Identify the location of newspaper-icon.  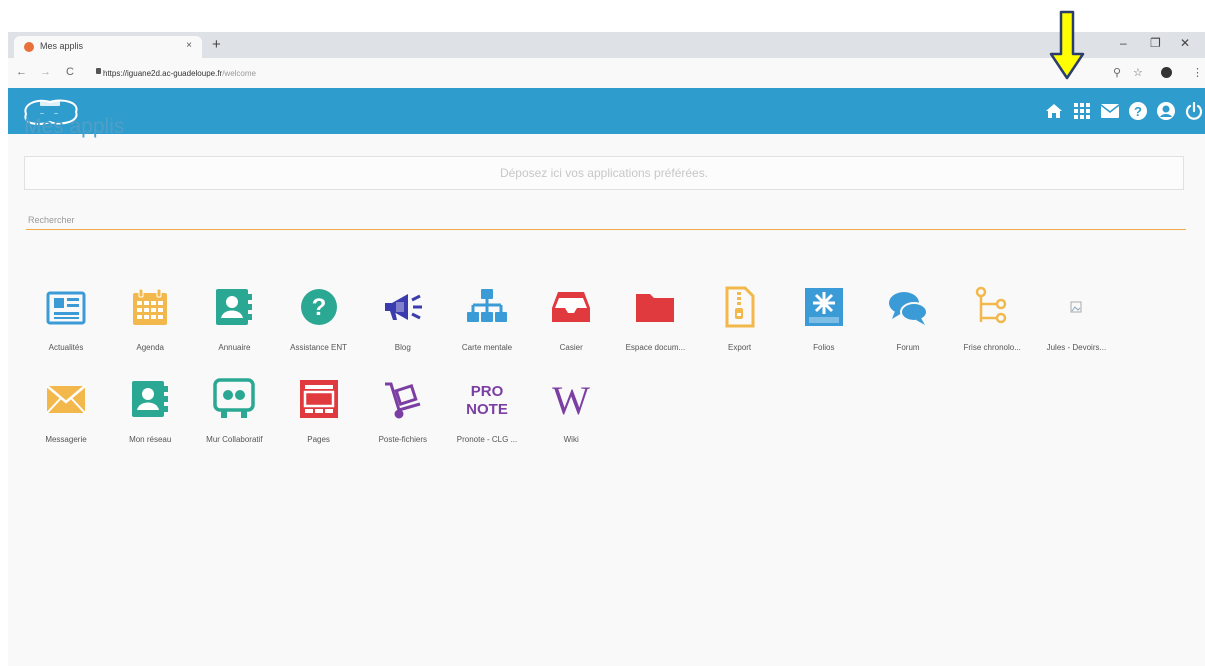
(66, 307).